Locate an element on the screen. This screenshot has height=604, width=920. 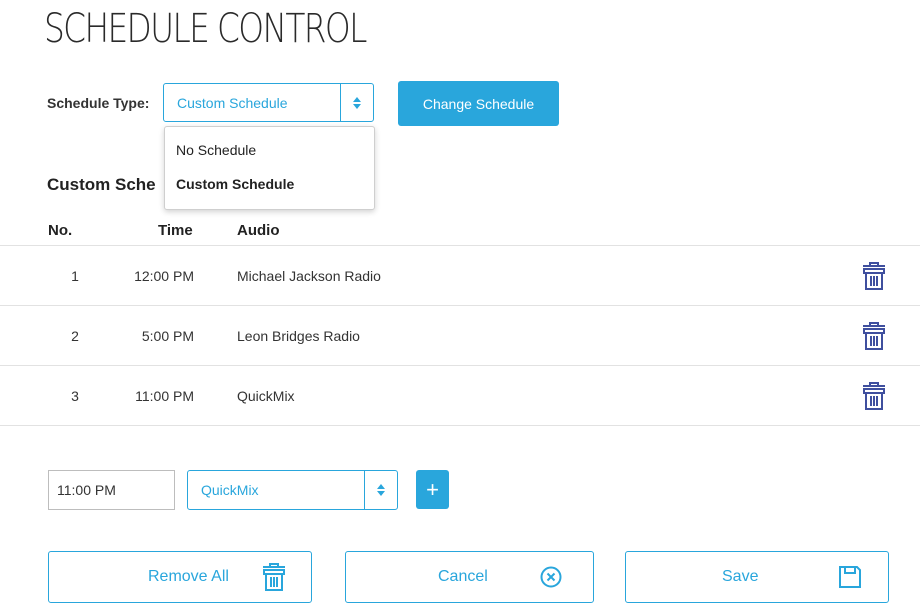
row-number: 1 is located at coordinates (75, 275).